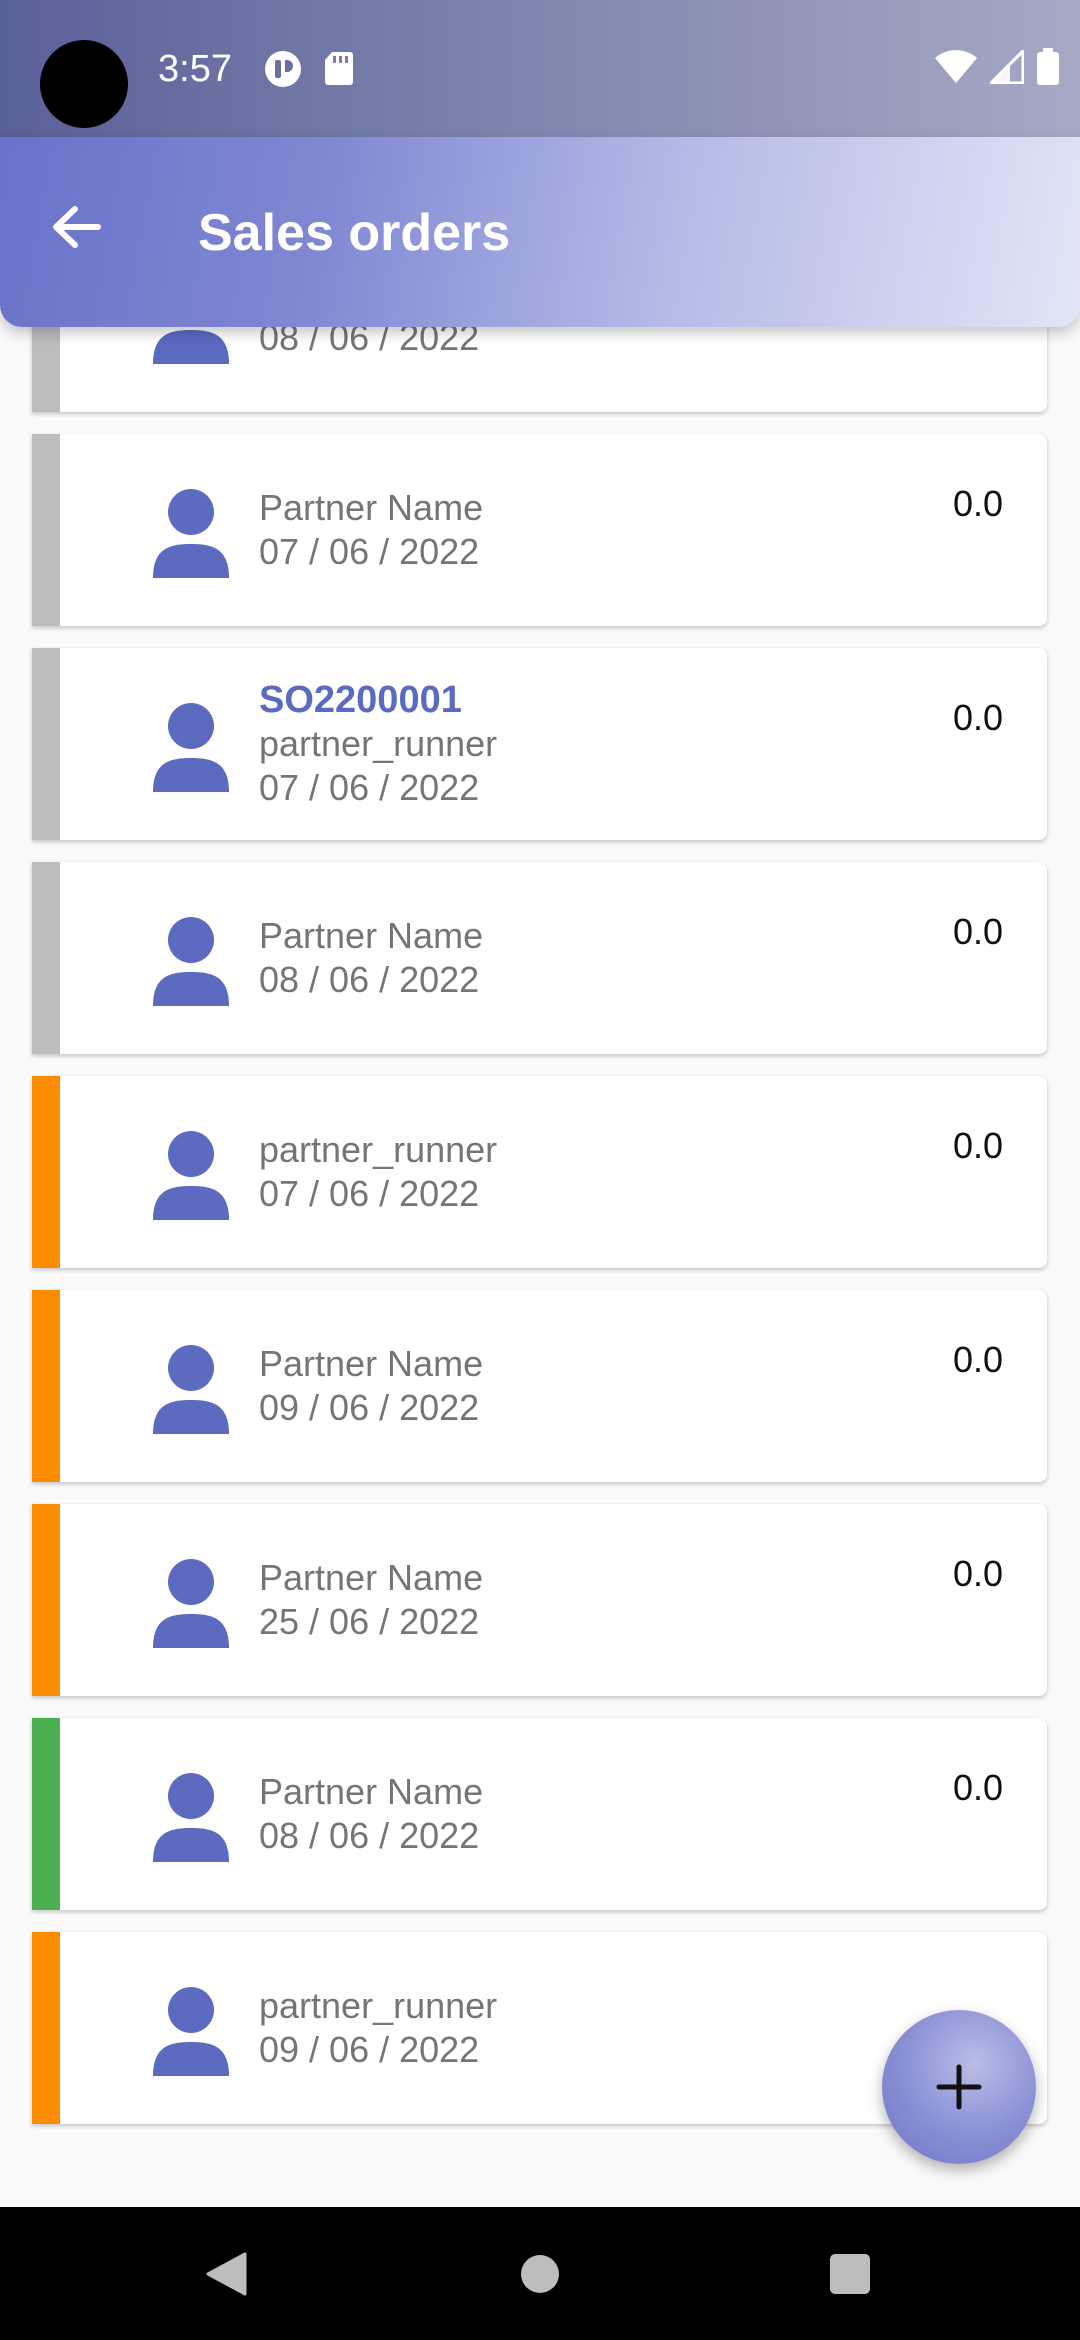  What do you see at coordinates (283, 71) in the screenshot?
I see `app-notification-icon` at bounding box center [283, 71].